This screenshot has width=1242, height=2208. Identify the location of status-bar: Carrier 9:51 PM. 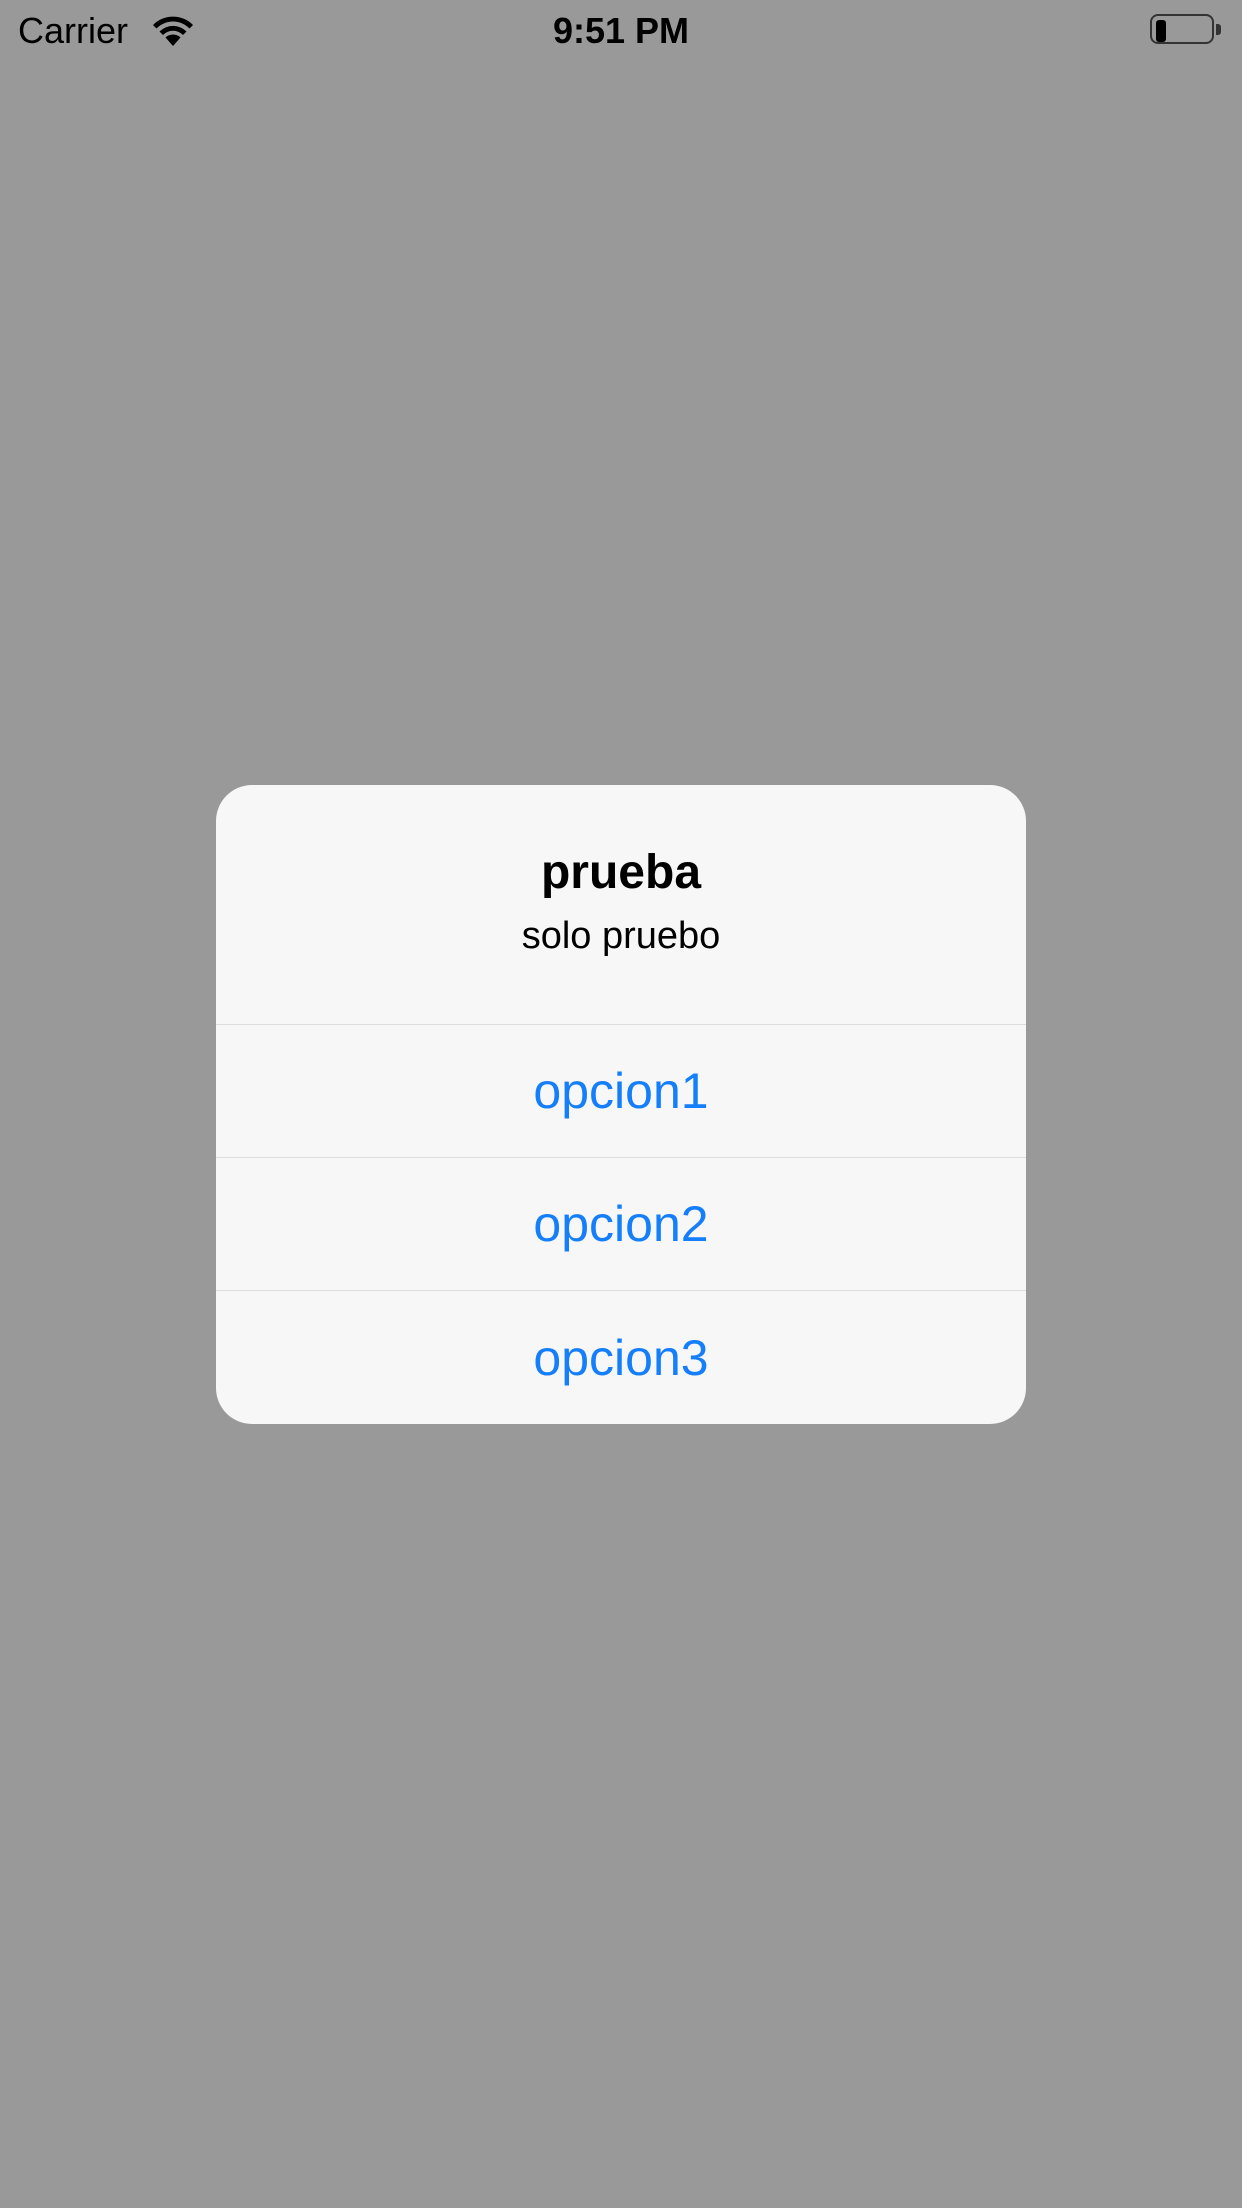
(621, 31).